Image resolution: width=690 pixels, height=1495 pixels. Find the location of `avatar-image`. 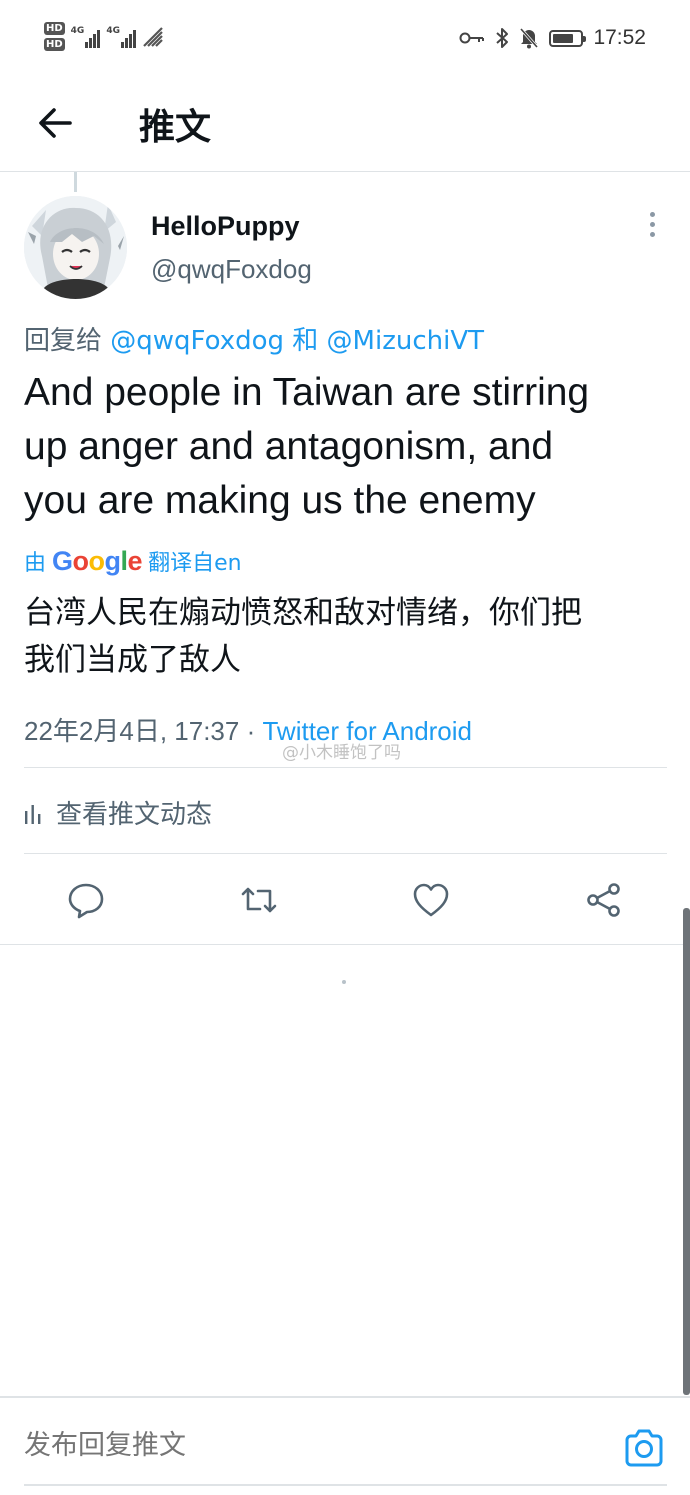

avatar-image is located at coordinates (75, 247).